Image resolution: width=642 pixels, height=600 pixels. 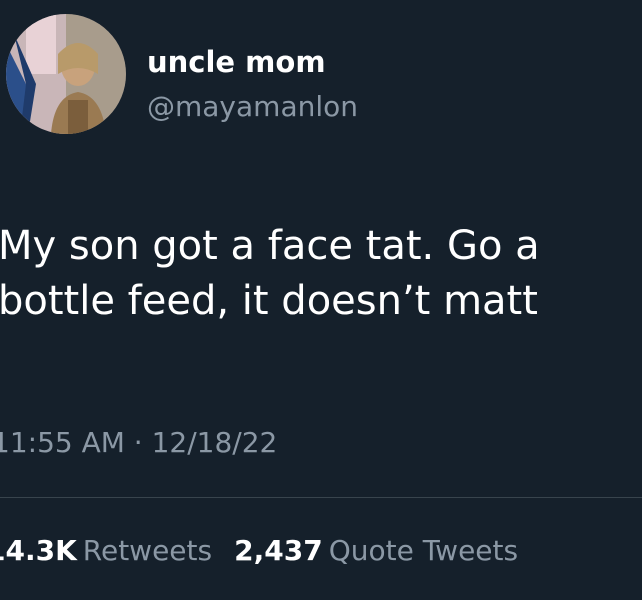 I want to click on retweets-stat: 14.3KRetweets, so click(x=106, y=551).